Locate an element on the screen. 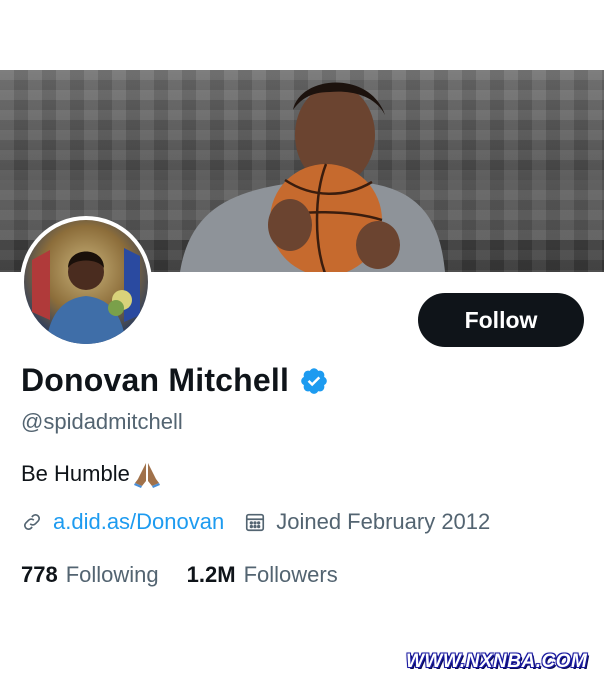  follow-counts: 778 Following 1.2M Followers is located at coordinates (179, 575).